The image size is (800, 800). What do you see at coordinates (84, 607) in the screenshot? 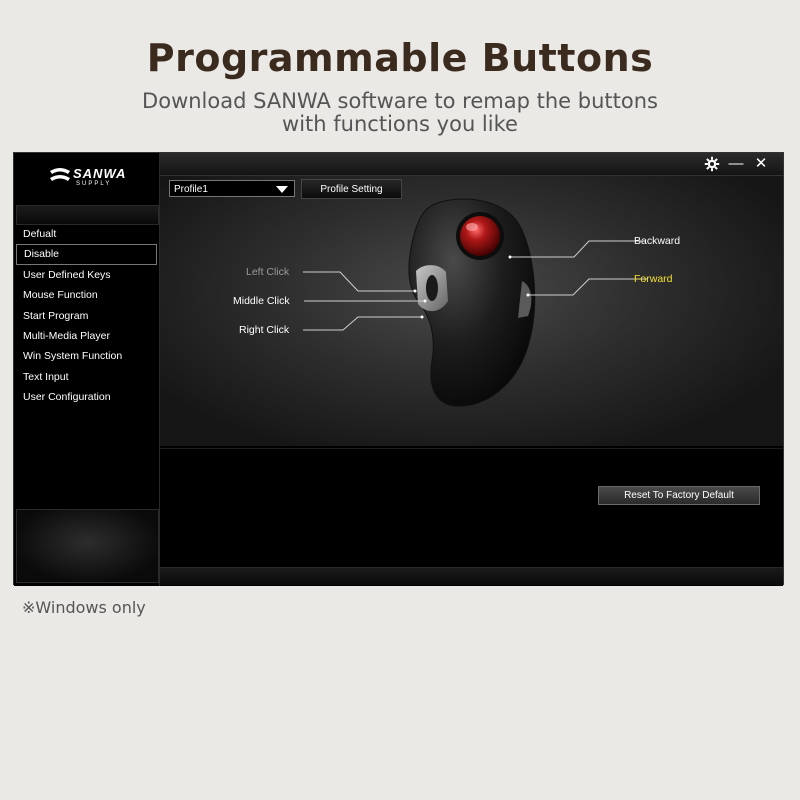
I see `windows-only-note: ※Windows only` at bounding box center [84, 607].